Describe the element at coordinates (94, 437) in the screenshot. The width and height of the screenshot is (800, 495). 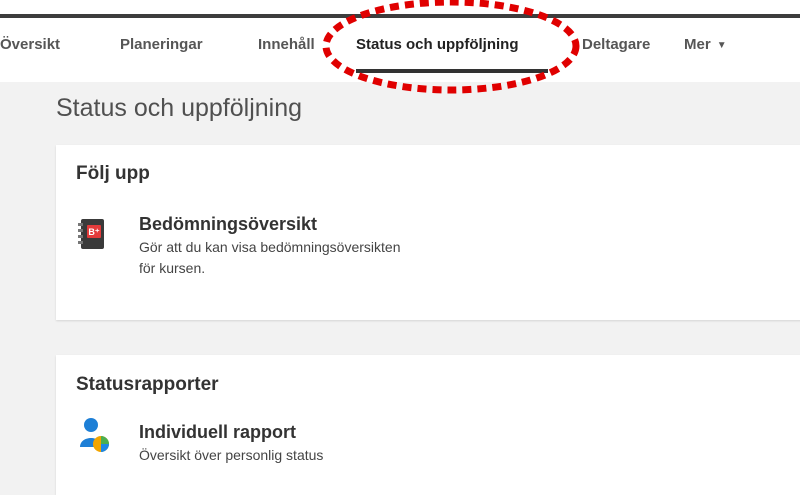
I see `user-report-icon` at that location.